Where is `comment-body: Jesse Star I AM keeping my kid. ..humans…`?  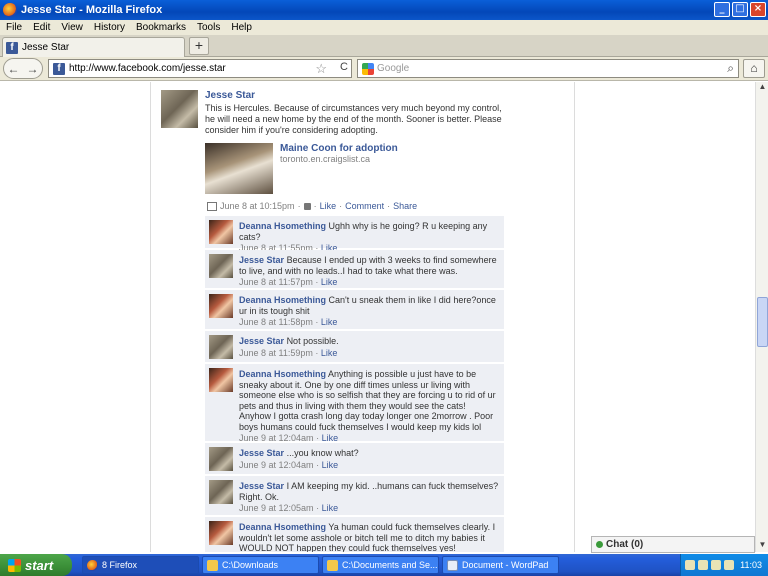 comment-body: Jesse Star I AM keeping my kid. ..humans… is located at coordinates (369, 497).